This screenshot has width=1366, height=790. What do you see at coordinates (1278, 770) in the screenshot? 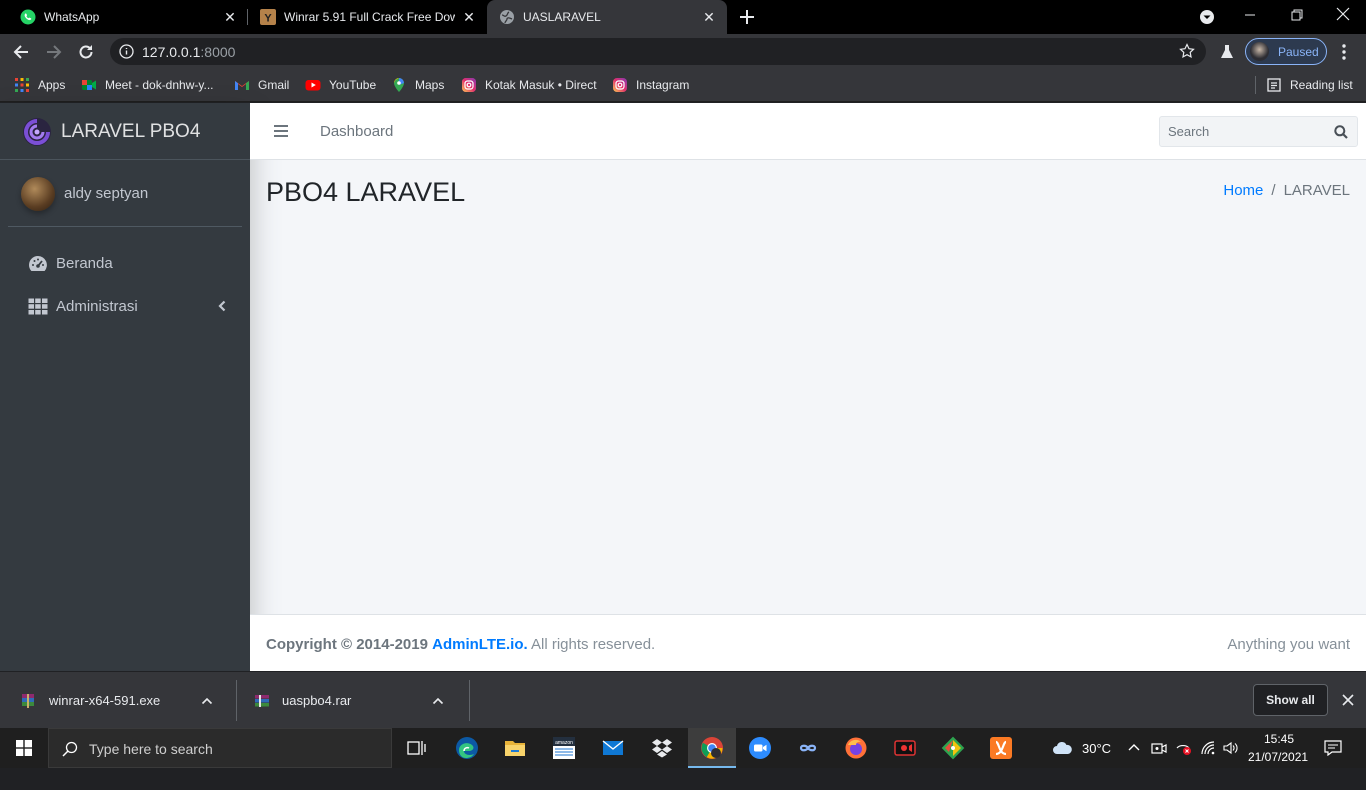
I see `clock-date: 21/07/2021` at bounding box center [1278, 770].